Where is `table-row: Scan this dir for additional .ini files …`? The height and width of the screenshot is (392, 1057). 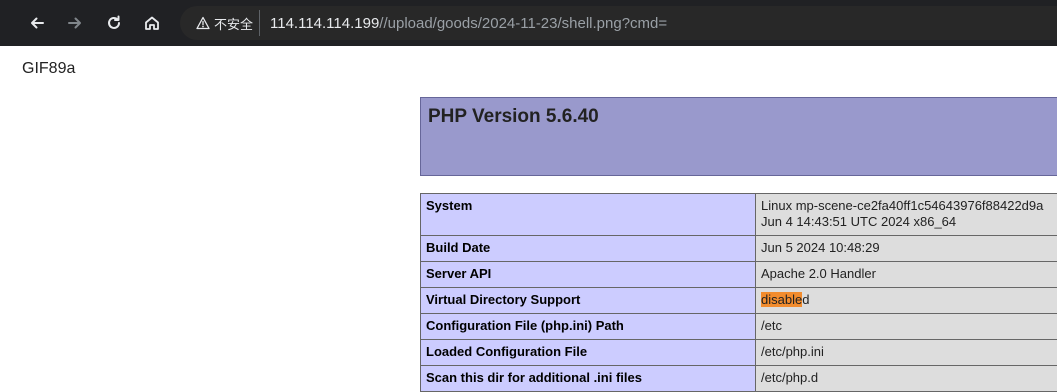 table-row: Scan this dir for additional .ini files … is located at coordinates (739, 379).